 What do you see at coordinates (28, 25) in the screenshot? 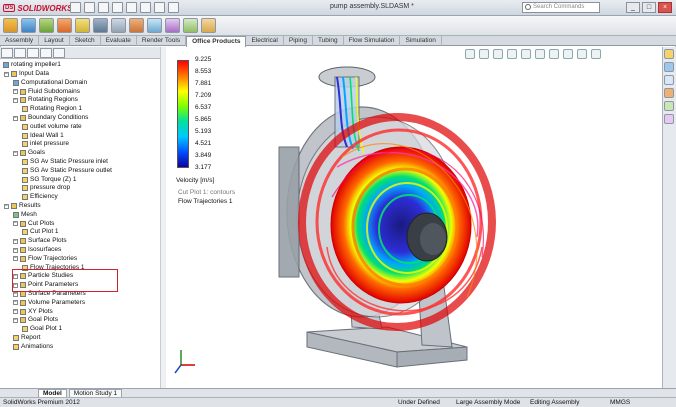
I see `mate-icon` at bounding box center [28, 25].